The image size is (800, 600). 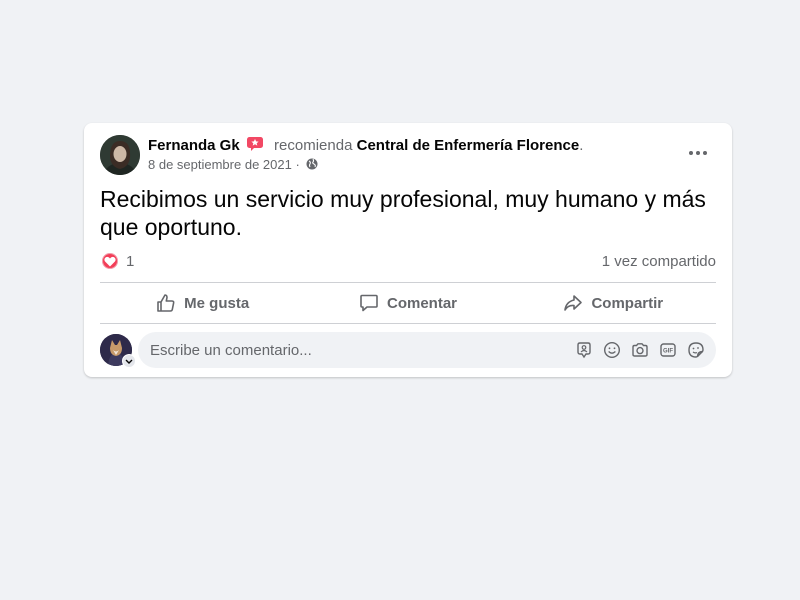 I want to click on author-avatar, so click(x=120, y=155).